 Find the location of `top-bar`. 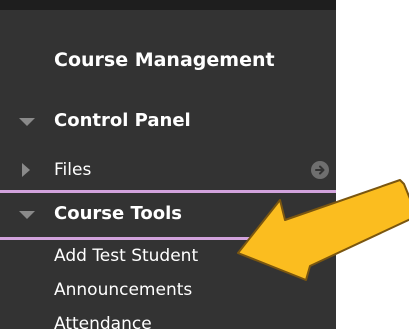

top-bar is located at coordinates (168, 5).